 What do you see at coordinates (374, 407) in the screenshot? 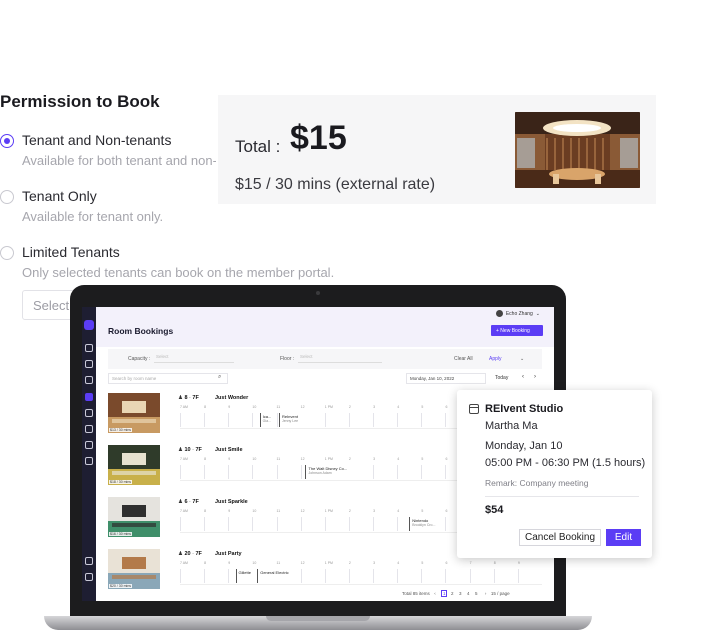
I see `hour-label: 3` at bounding box center [374, 407].